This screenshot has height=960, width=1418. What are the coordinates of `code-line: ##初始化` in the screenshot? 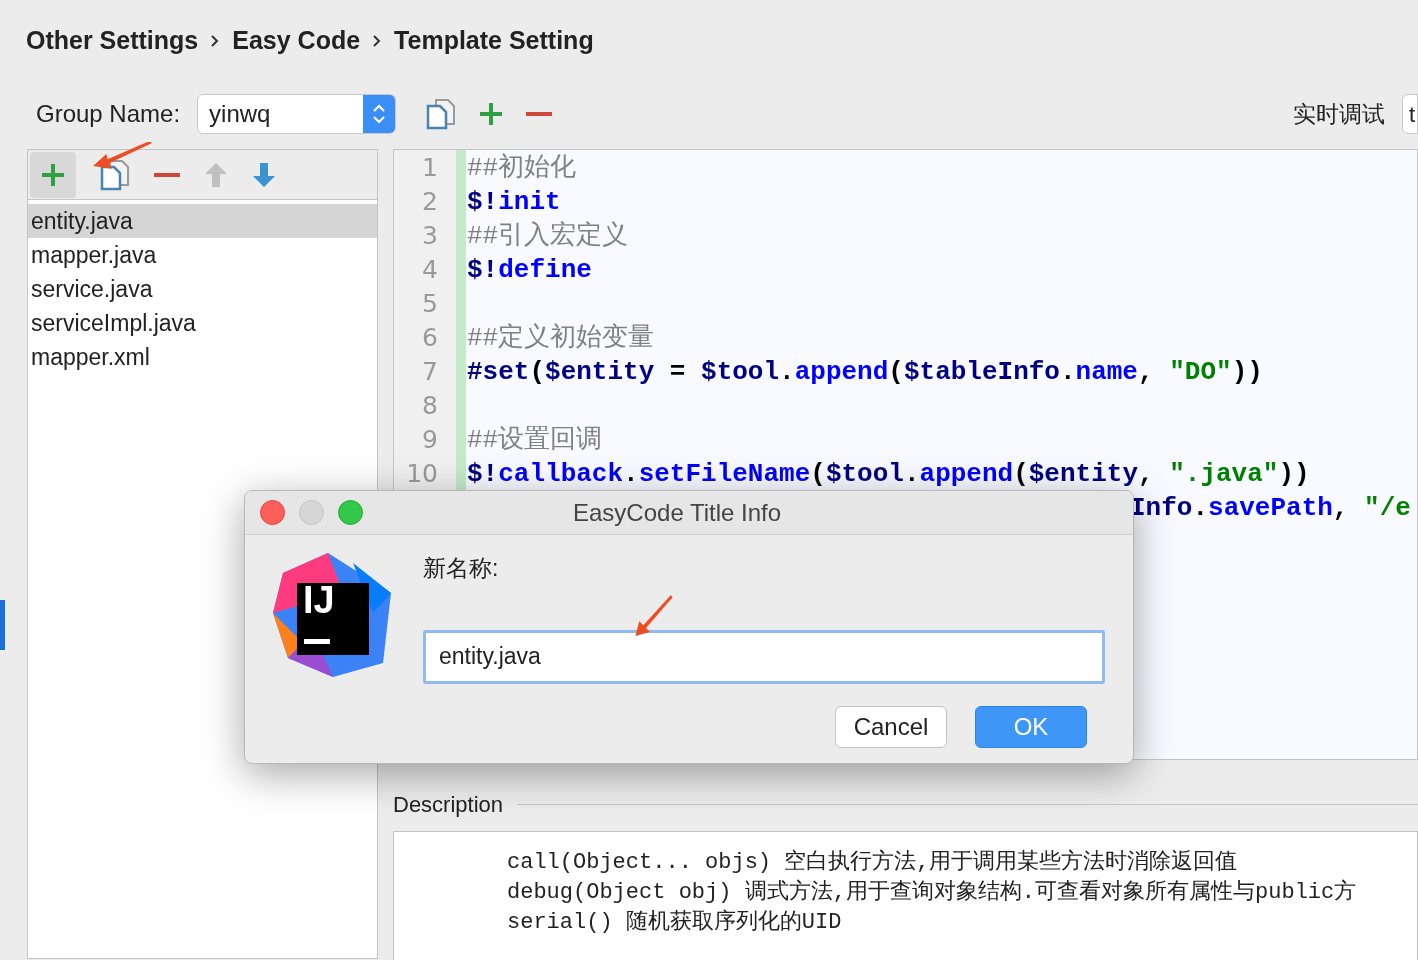 It's located at (522, 168).